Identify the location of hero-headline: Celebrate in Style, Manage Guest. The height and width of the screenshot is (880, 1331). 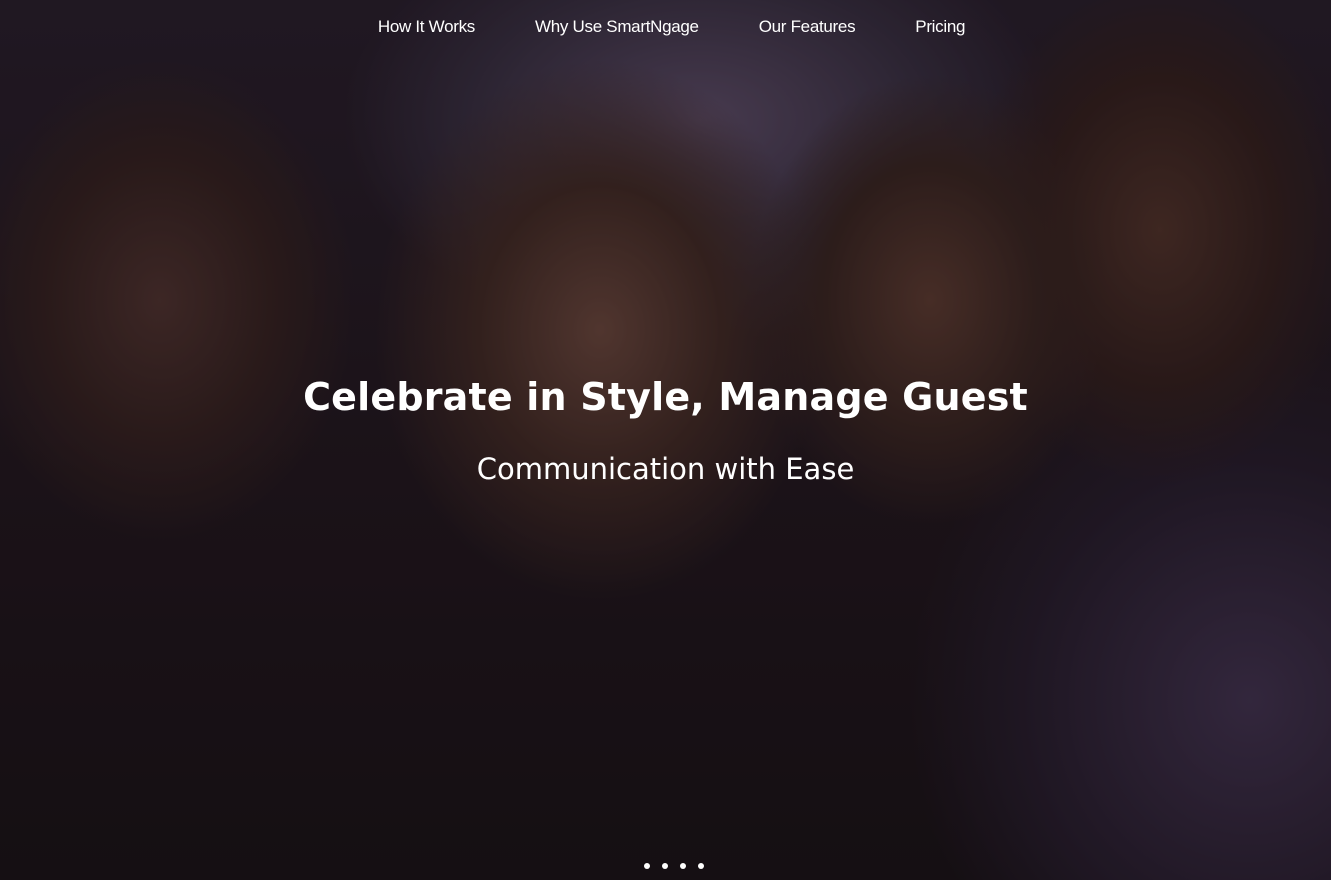
(665, 397).